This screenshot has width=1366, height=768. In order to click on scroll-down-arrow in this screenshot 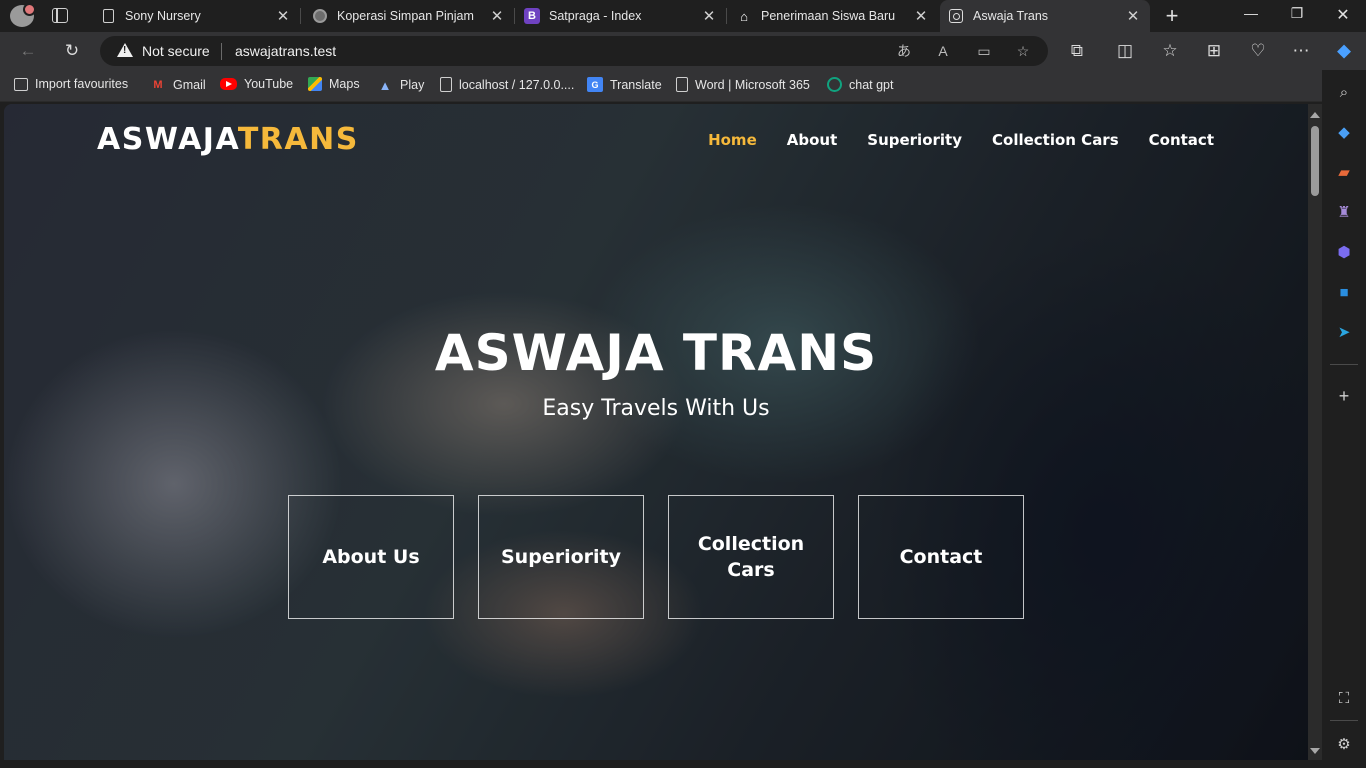, I will do `click(1315, 751)`.